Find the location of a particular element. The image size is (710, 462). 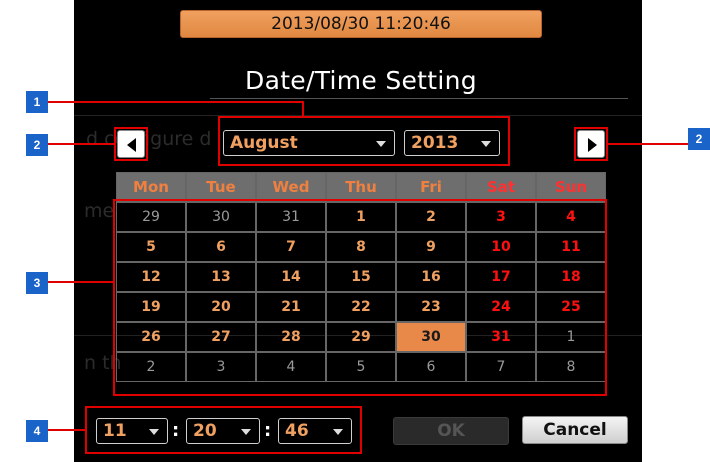

callout-line-2-left is located at coordinates (81, 144).